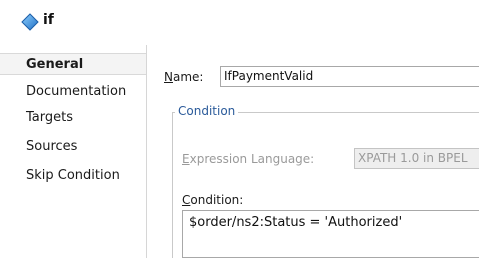 The image size is (479, 258). Describe the element at coordinates (146, 151) in the screenshot. I see `sidebar-divider` at that location.